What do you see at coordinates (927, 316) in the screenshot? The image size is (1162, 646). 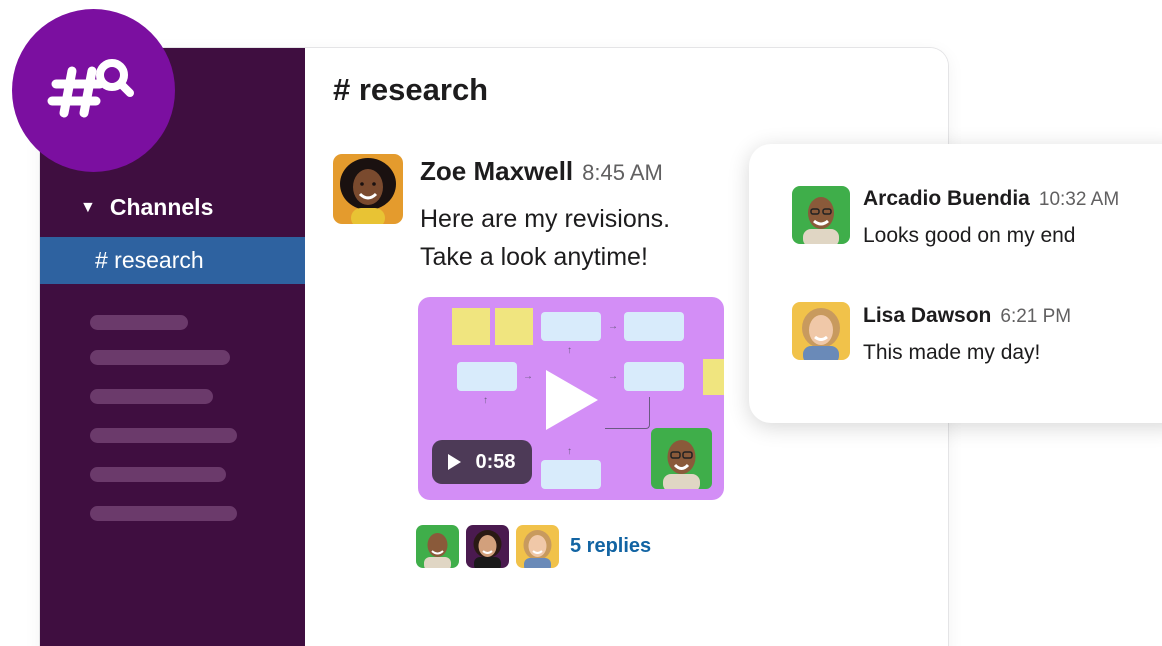 I see `thread-message-author: Lisa Dawson` at bounding box center [927, 316].